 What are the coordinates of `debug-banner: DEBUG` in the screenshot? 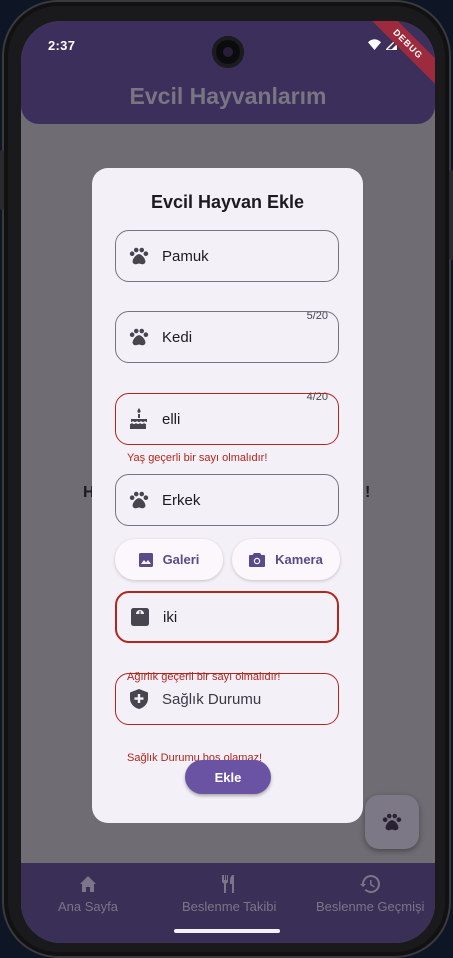 It's located at (390, 66).